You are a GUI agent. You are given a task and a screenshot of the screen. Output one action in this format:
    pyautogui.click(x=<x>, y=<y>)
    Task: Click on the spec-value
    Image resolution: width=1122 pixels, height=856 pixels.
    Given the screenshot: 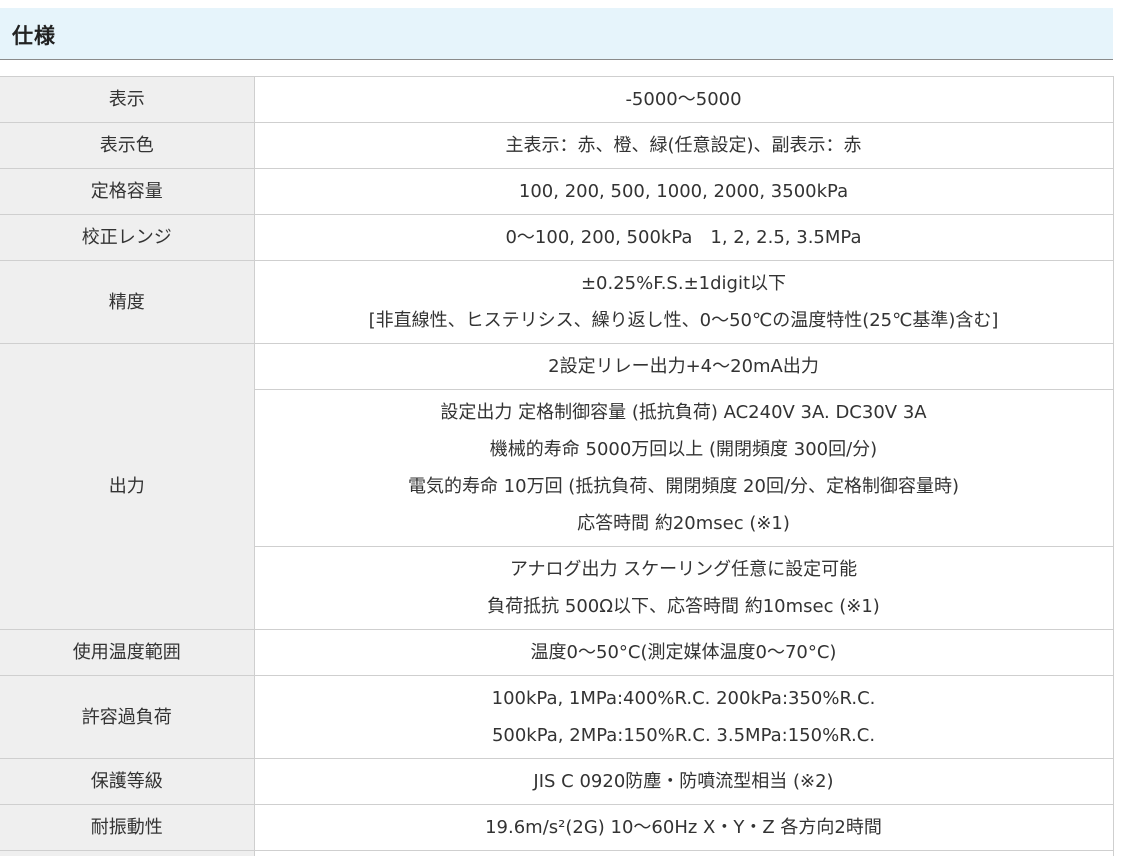 What is the action you would take?
    pyautogui.click(x=683, y=853)
    